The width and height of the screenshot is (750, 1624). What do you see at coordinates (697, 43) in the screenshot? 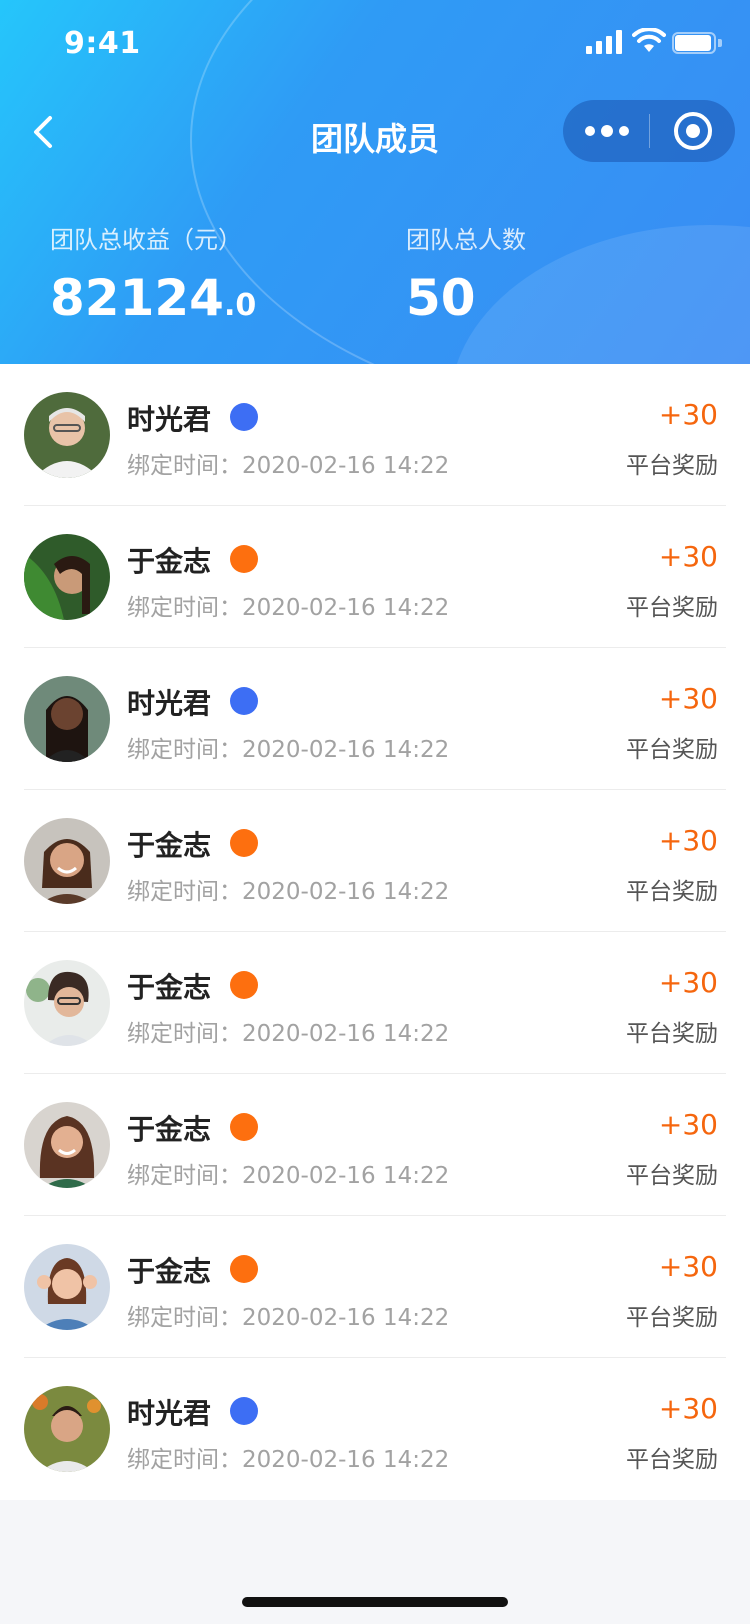
I see `battery-icon` at bounding box center [697, 43].